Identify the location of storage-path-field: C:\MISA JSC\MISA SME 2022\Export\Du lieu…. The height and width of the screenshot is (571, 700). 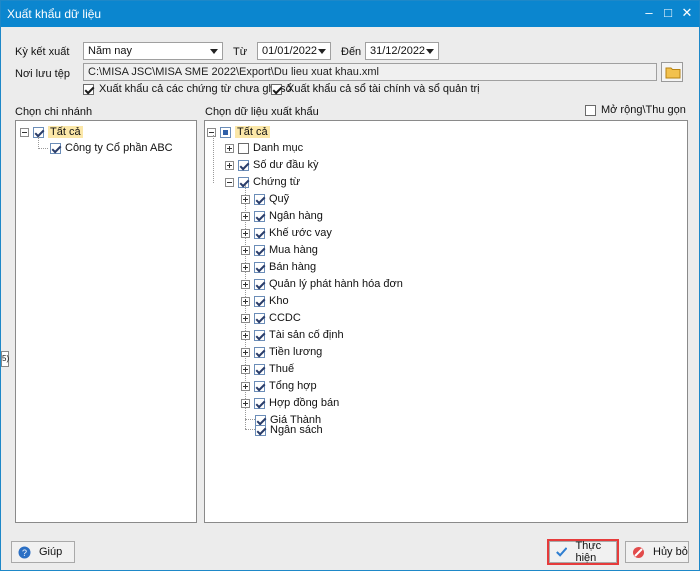
(370, 72).